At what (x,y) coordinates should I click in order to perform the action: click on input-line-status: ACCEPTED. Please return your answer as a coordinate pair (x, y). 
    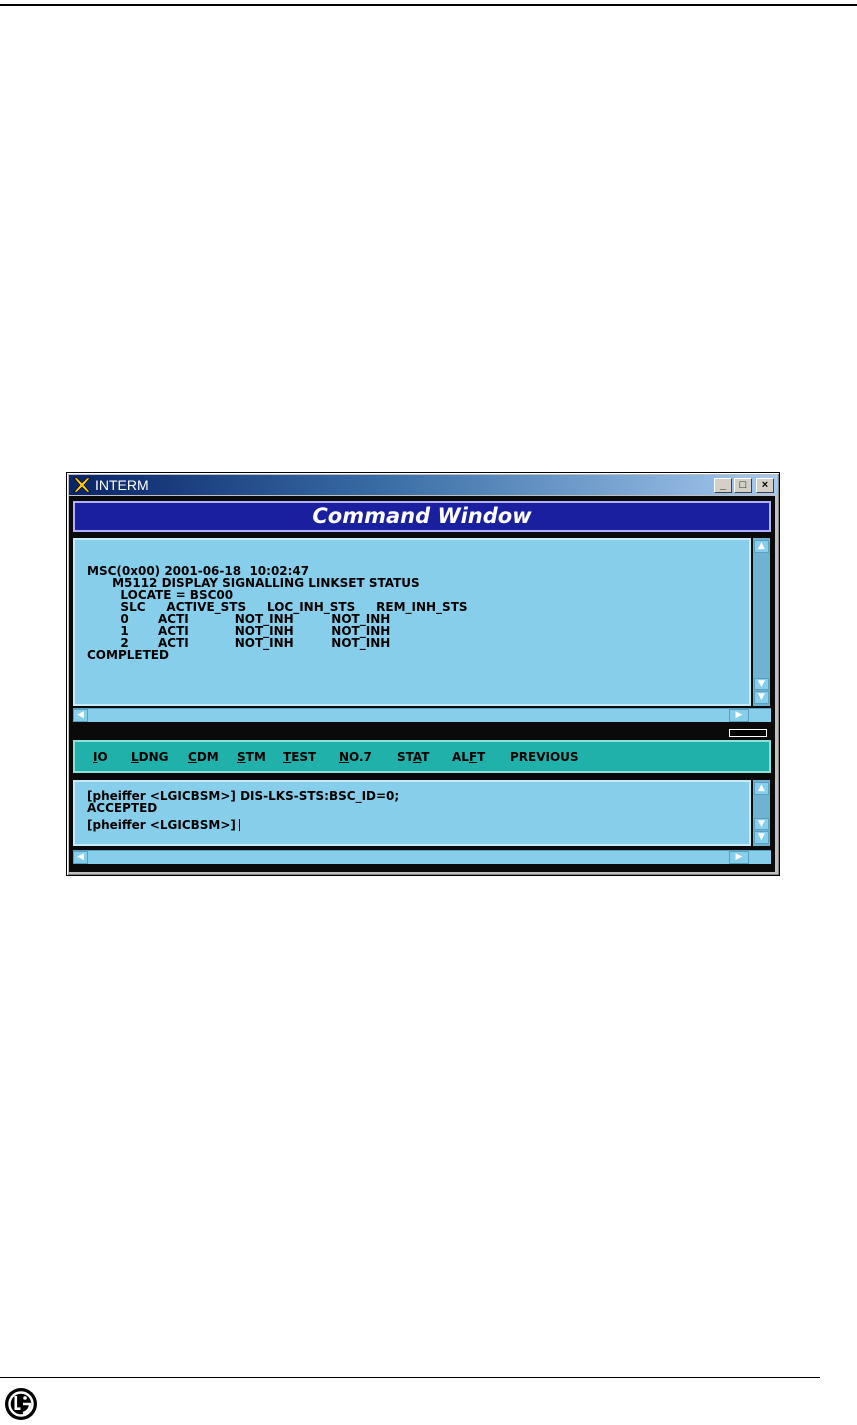
    Looking at the image, I should click on (122, 808).